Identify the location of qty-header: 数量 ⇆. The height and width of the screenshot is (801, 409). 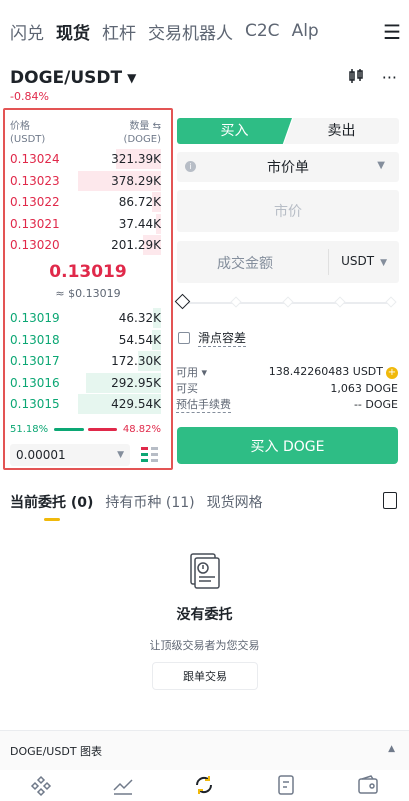
(142, 126).